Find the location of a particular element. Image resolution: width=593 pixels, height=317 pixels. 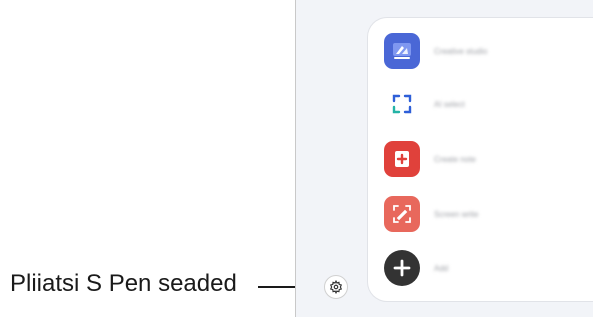

creative-studio-icon is located at coordinates (402, 51).